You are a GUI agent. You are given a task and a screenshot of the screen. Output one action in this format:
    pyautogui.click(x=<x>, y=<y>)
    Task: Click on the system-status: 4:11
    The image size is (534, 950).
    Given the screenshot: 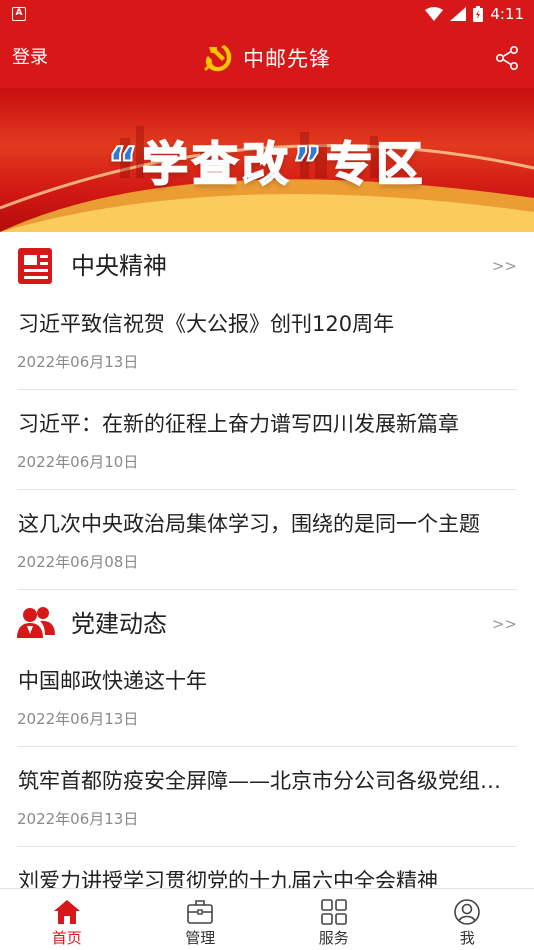 What is the action you would take?
    pyautogui.click(x=474, y=14)
    